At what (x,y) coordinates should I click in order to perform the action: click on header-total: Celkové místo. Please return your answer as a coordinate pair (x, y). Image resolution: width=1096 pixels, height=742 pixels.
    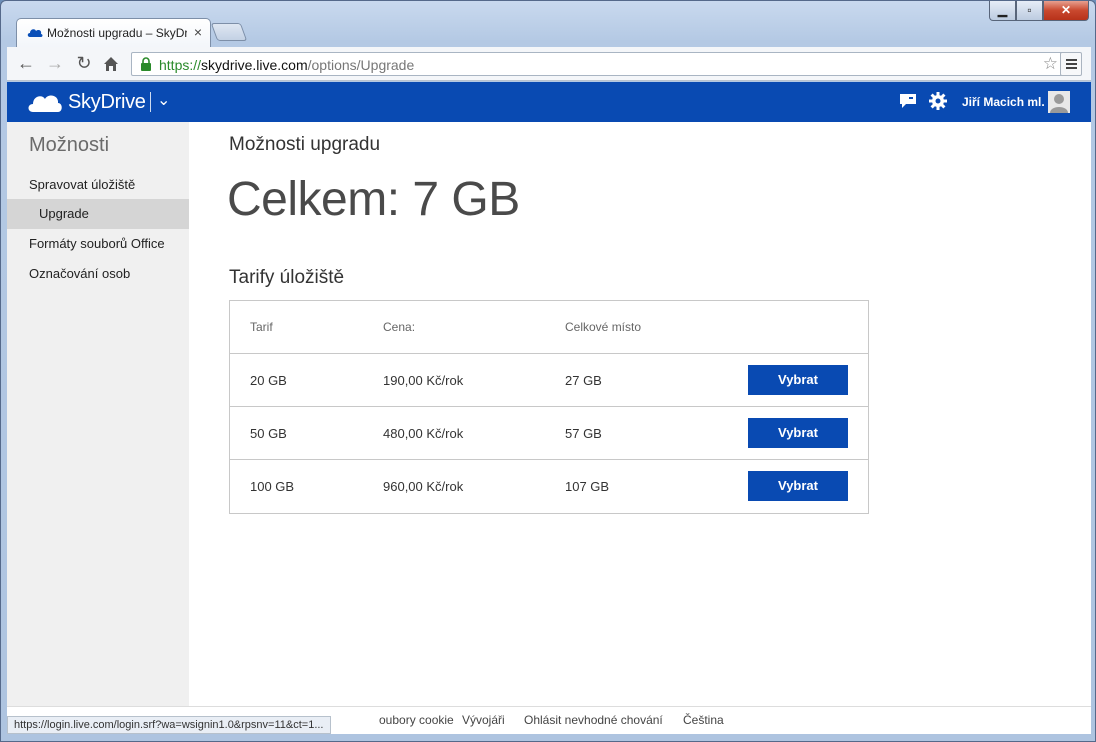
    Looking at the image, I should click on (603, 327).